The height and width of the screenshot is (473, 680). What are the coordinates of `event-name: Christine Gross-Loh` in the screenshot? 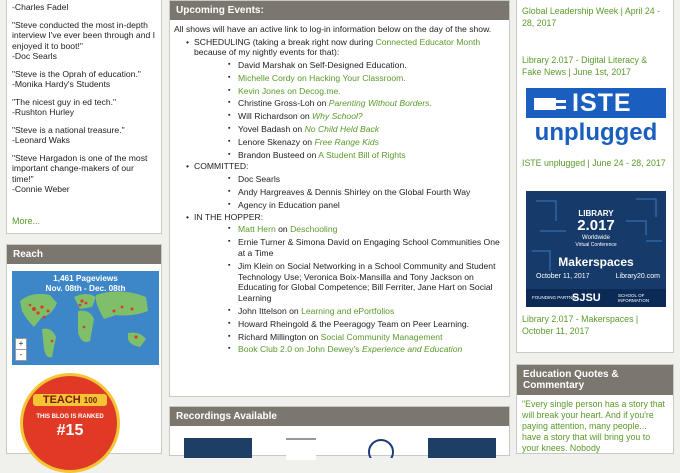 It's located at (276, 103).